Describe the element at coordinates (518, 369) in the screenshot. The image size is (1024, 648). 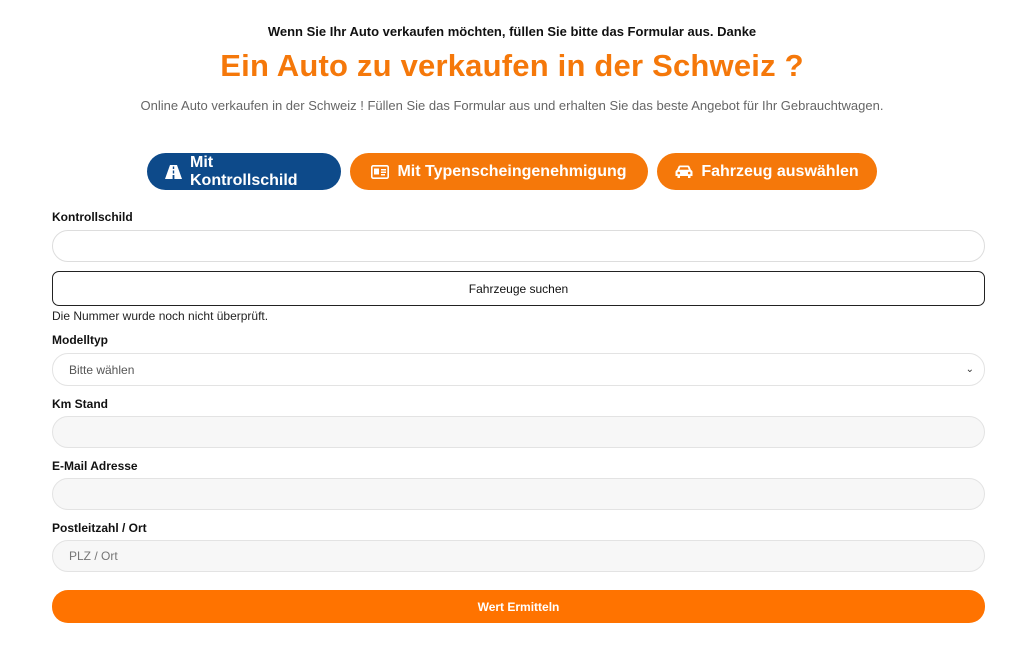
I see `model-select: Bitte wählen ⌄` at that location.